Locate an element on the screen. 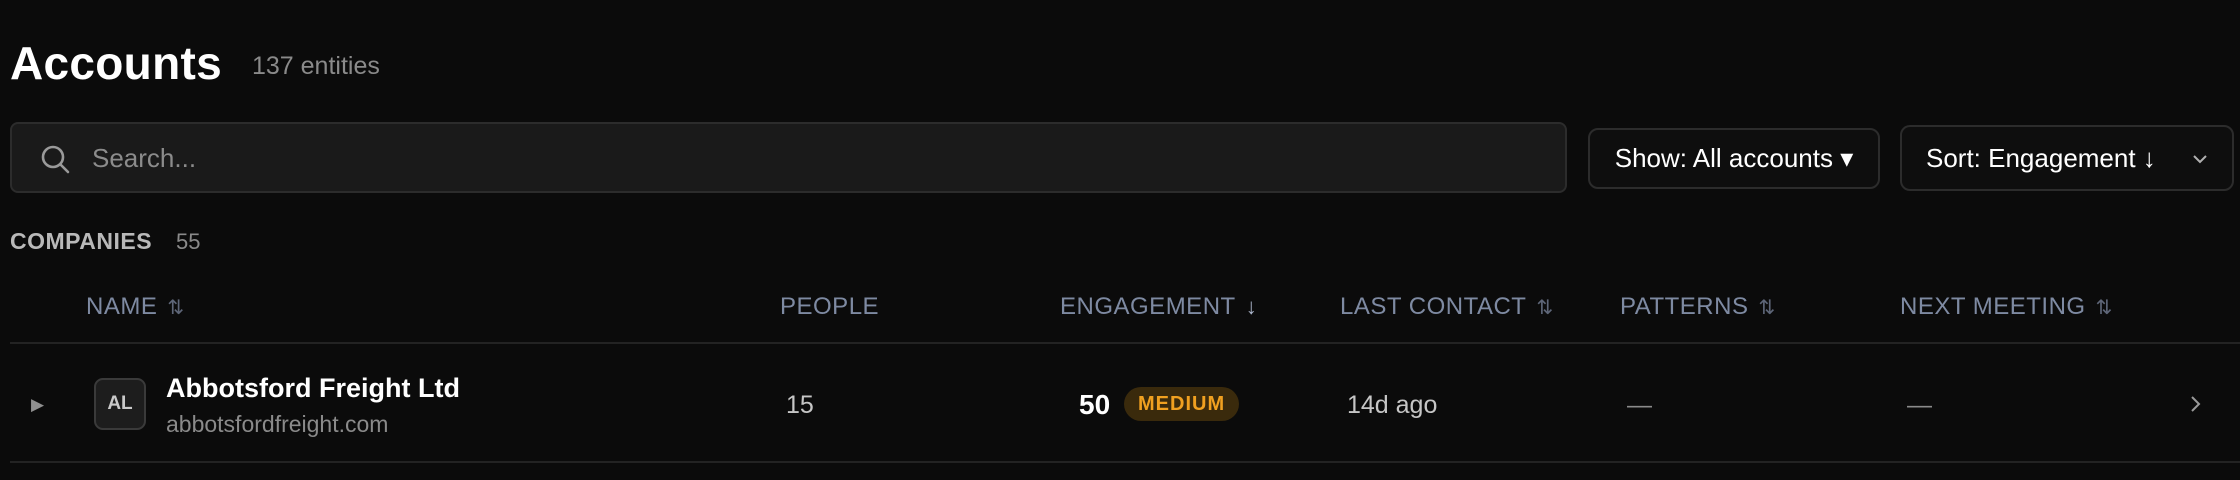 This screenshot has height=480, width=2240. column-header-label: LAST CONTACT is located at coordinates (1433, 306).